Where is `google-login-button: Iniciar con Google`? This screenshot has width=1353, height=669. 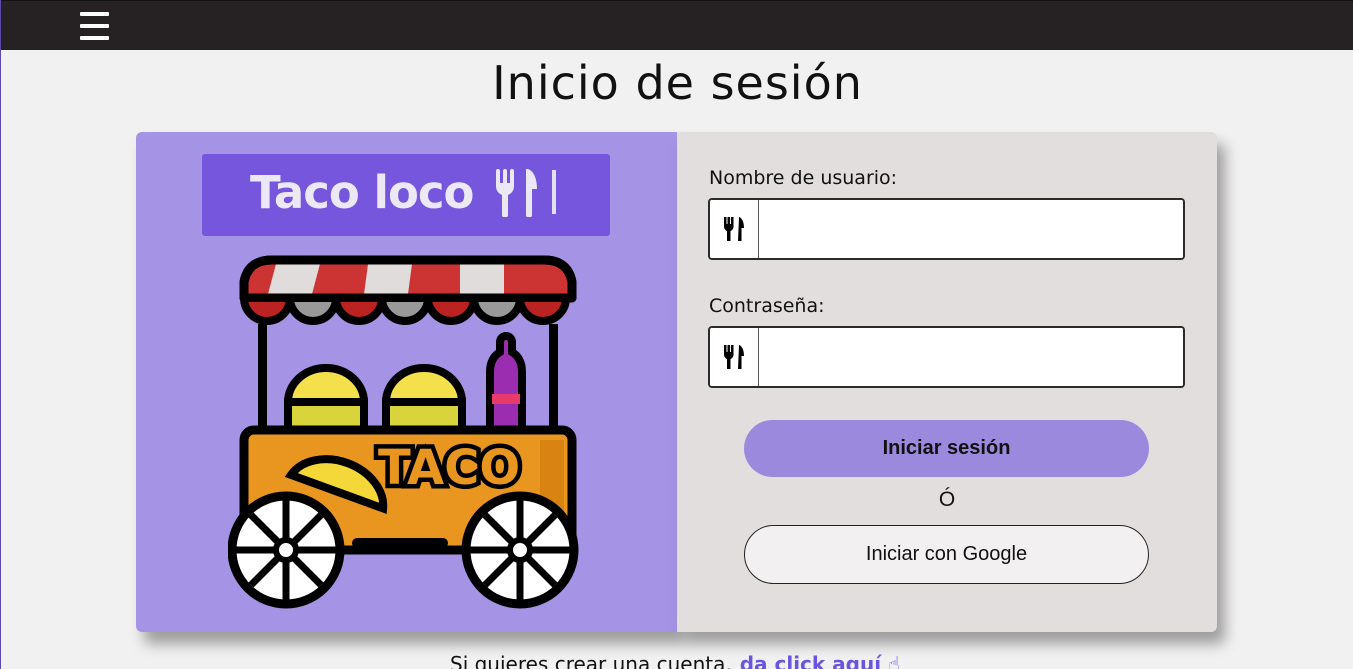 google-login-button: Iniciar con Google is located at coordinates (946, 554).